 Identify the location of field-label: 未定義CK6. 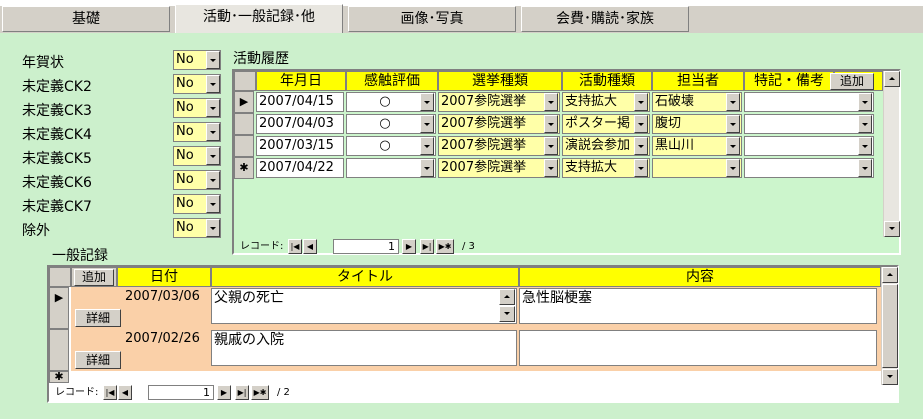
(57, 183).